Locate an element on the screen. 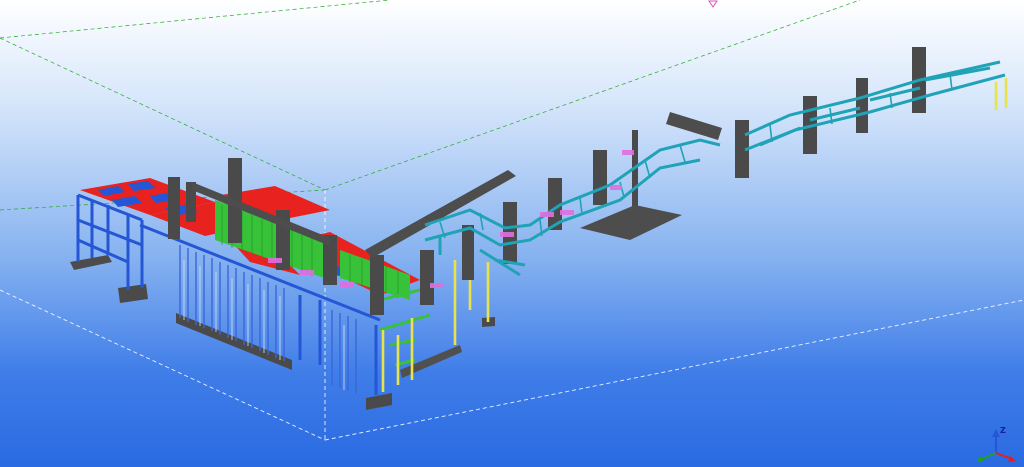 Image resolution: width=1024 pixels, height=467 pixels. axis-gizmo-icon: Z is located at coordinates (996, 443).